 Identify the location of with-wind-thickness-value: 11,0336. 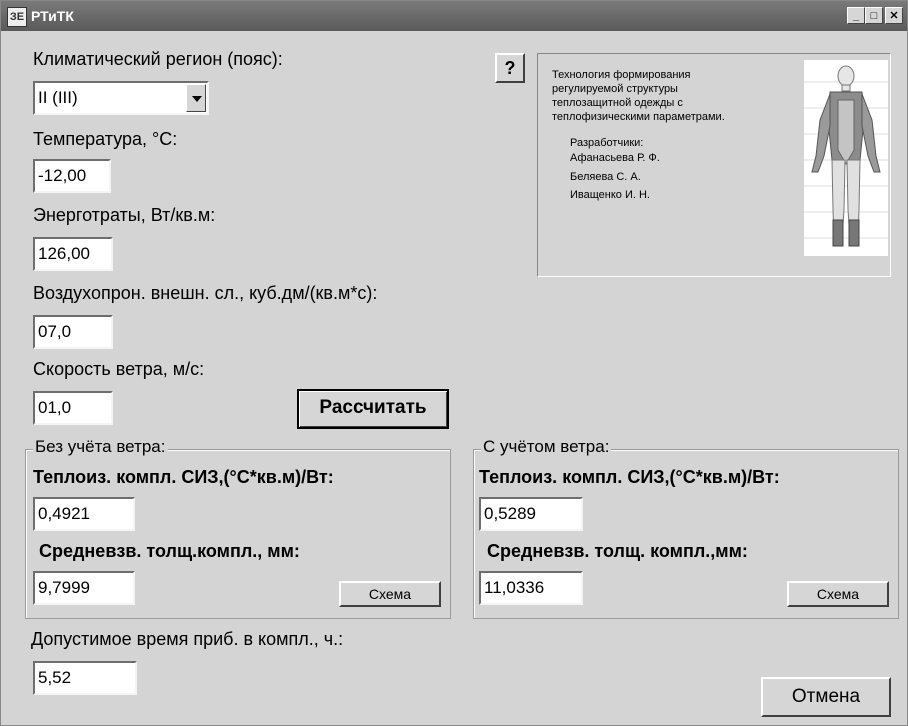
(531, 588).